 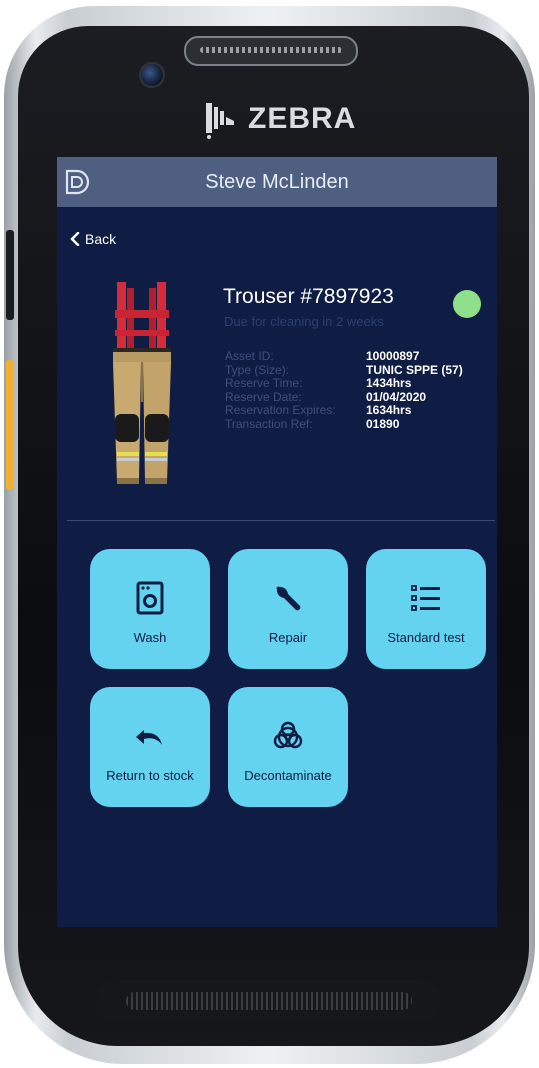 What do you see at coordinates (360, 356) in the screenshot?
I see `detail-row: Asset ID: 10000897` at bounding box center [360, 356].